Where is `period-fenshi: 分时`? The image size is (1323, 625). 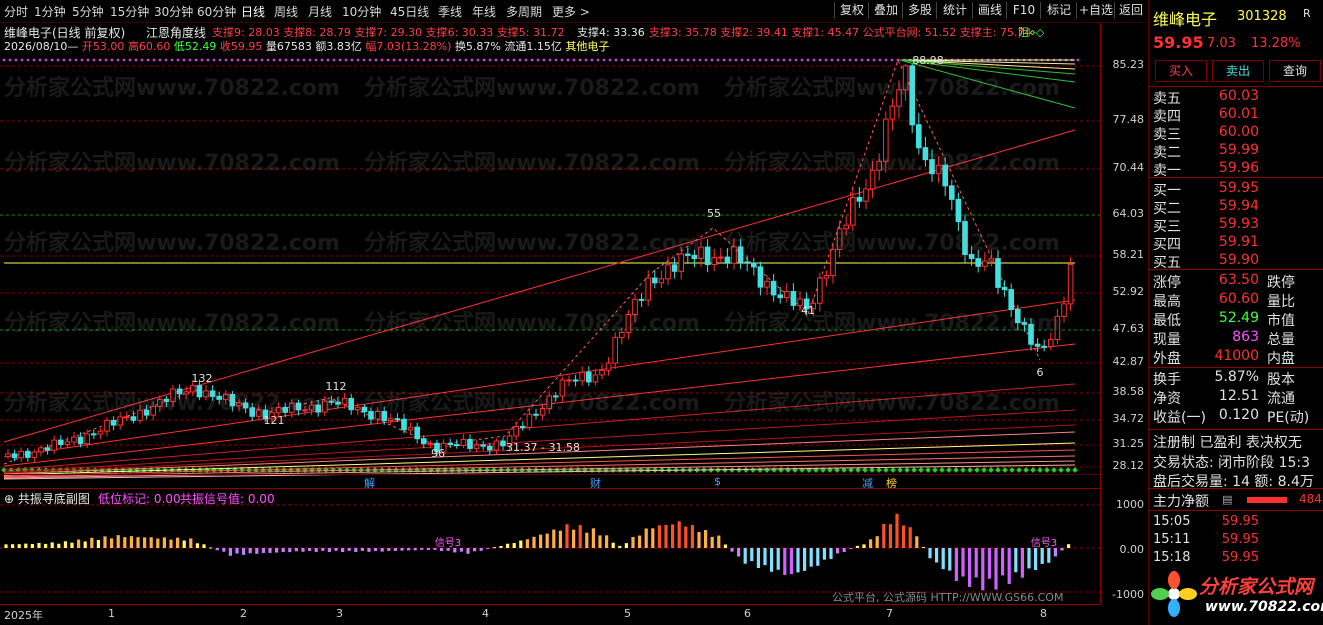 period-fenshi: 分时 is located at coordinates (16, 11).